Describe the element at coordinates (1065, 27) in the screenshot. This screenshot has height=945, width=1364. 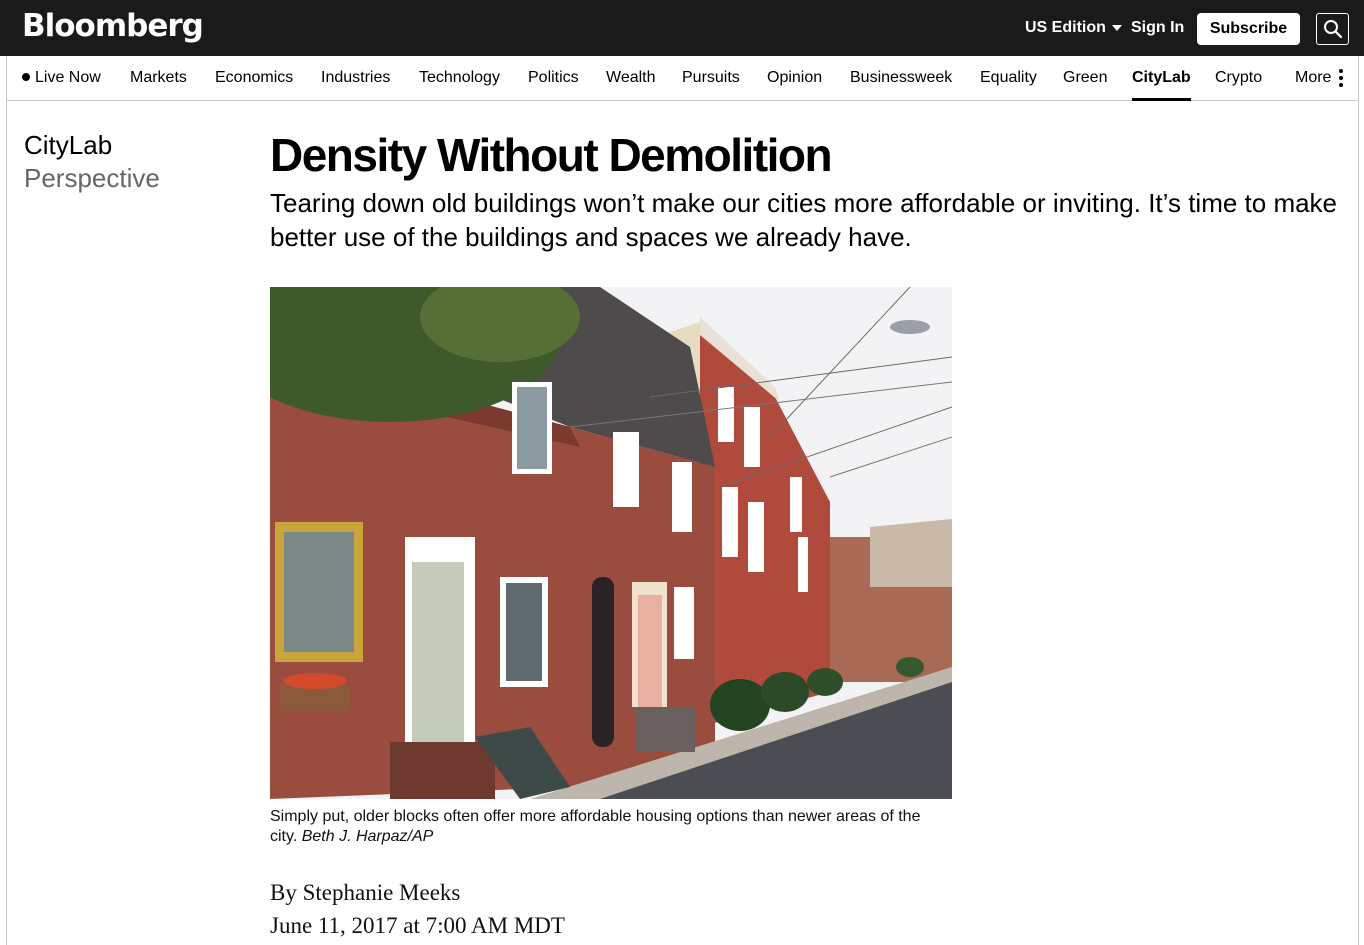
I see `edition-label: US Edition` at that location.